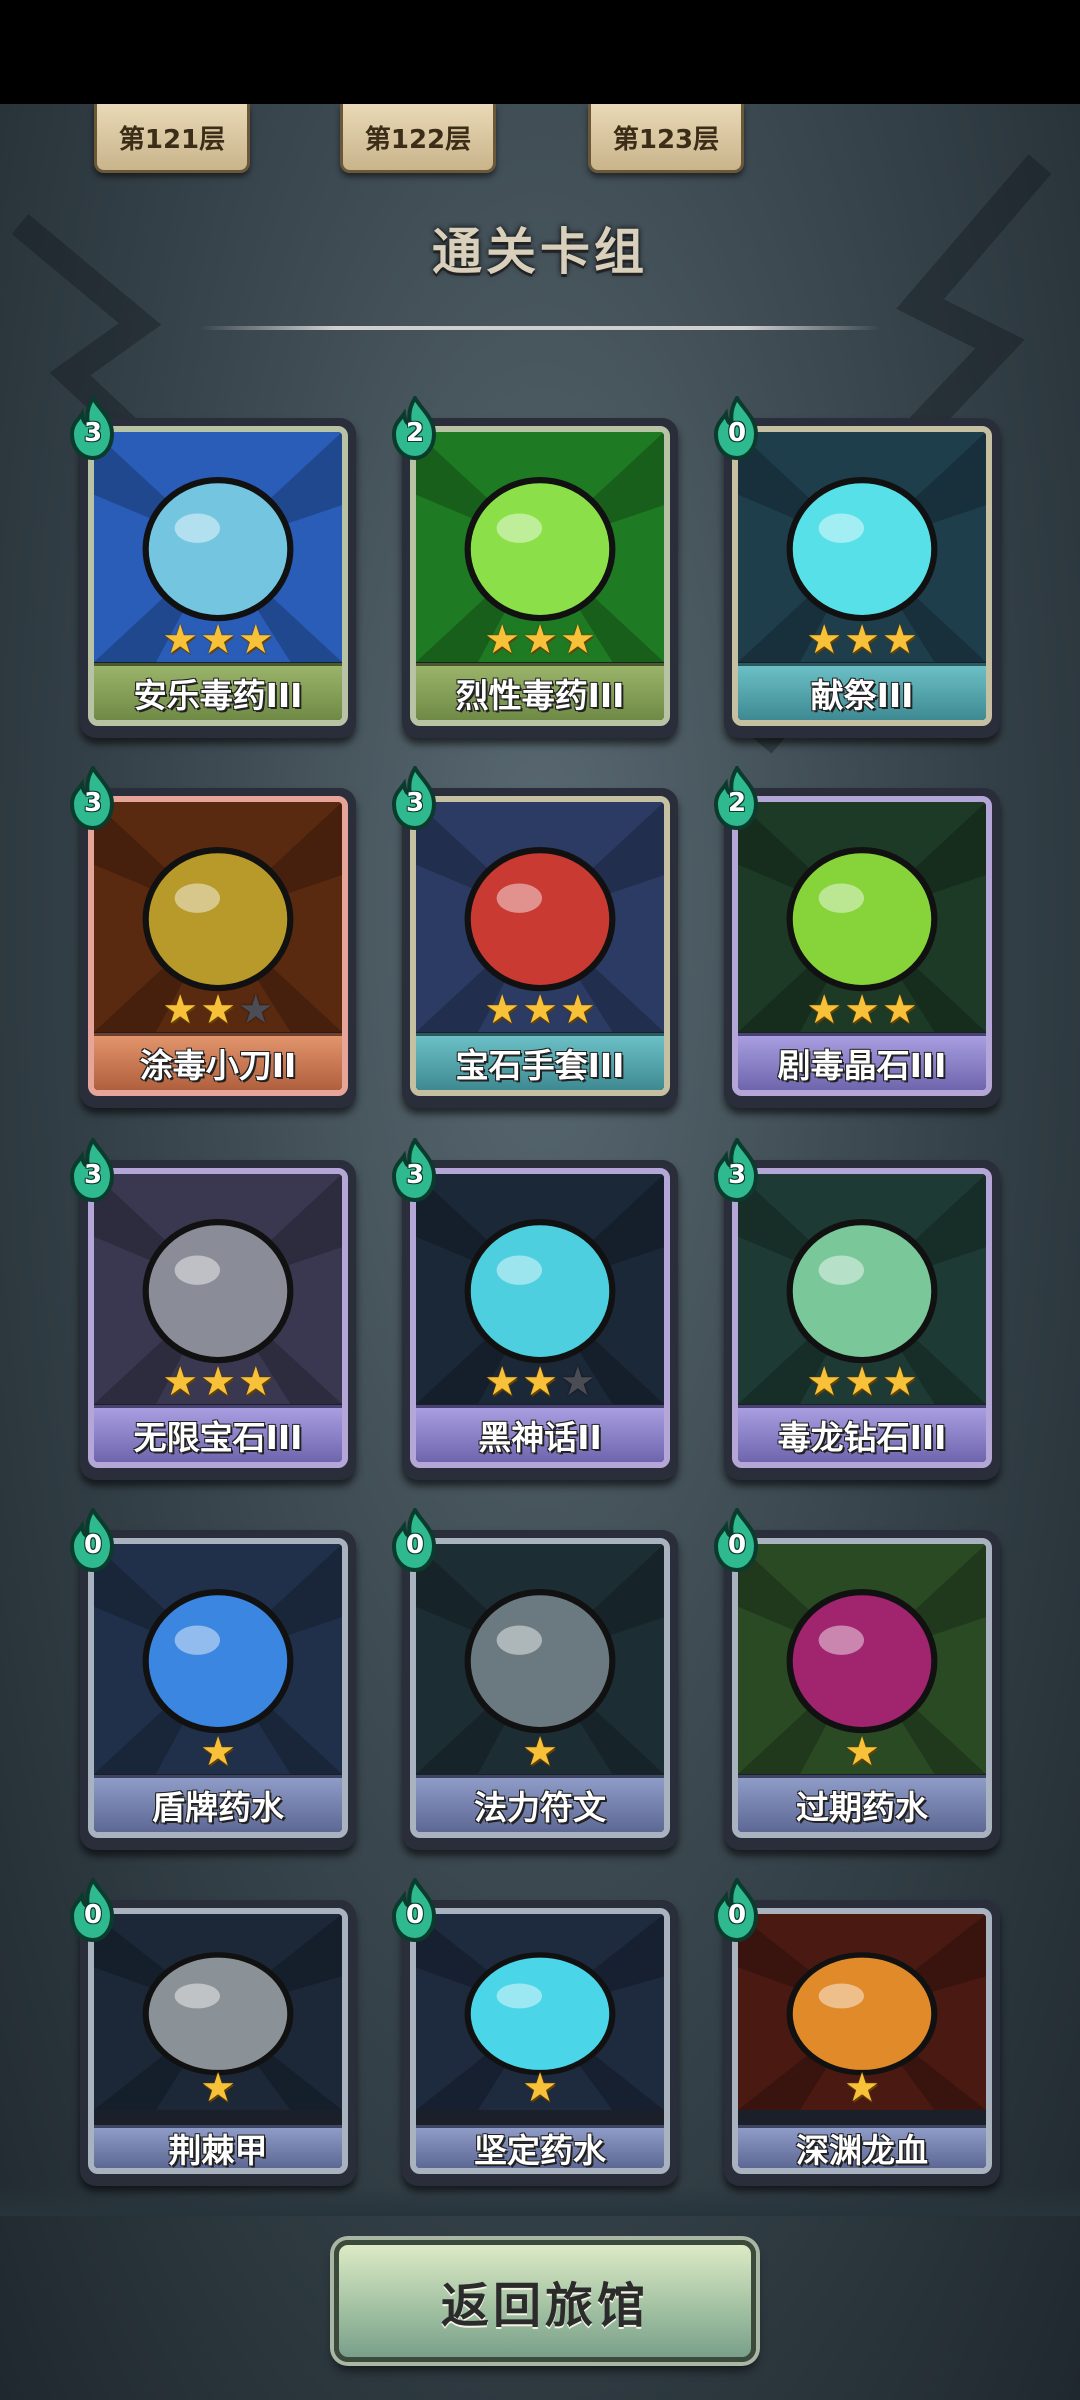  I want to click on card: ★ 坚定药水 0, so click(534, 2032).